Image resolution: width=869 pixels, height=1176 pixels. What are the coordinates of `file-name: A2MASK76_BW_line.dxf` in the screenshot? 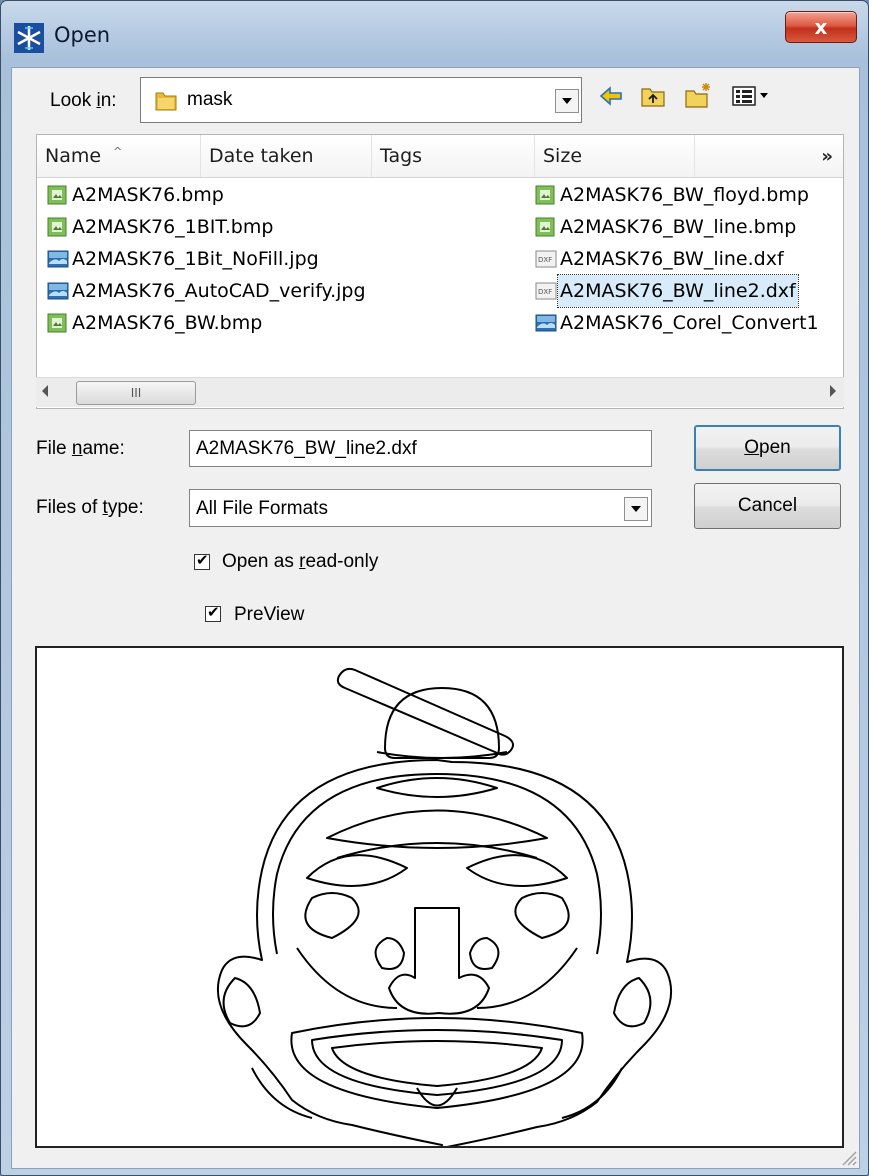 It's located at (672, 259).